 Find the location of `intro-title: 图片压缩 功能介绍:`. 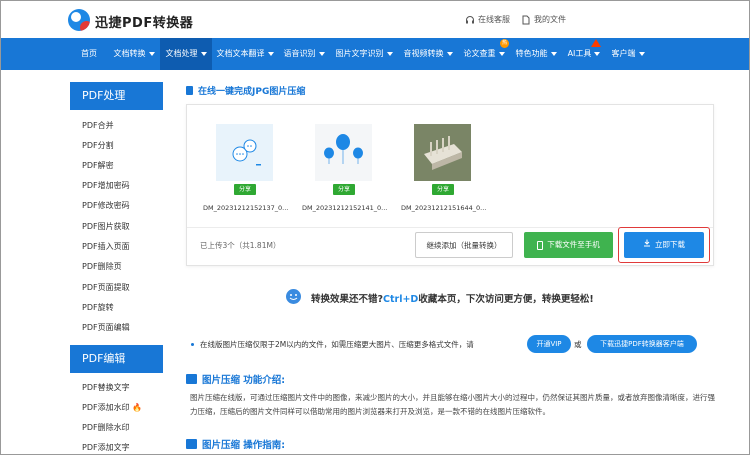

intro-title: 图片压缩 功能介绍: is located at coordinates (235, 379).